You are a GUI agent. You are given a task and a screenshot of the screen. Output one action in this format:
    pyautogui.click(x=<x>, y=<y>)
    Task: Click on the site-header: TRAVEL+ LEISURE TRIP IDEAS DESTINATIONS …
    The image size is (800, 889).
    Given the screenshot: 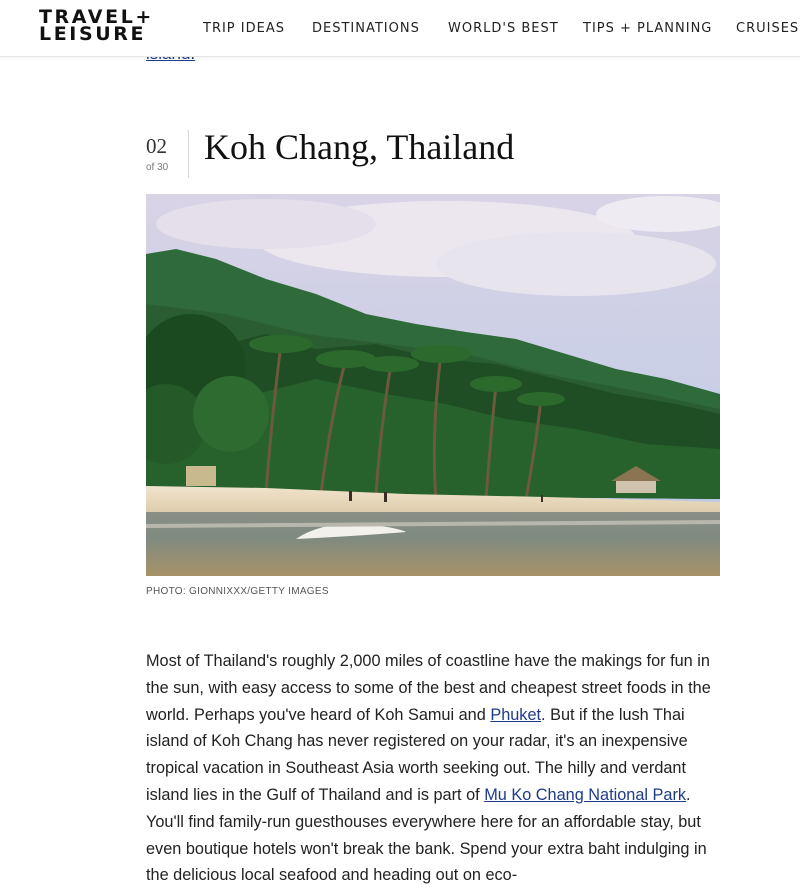 What is the action you would take?
    pyautogui.click(x=400, y=28)
    